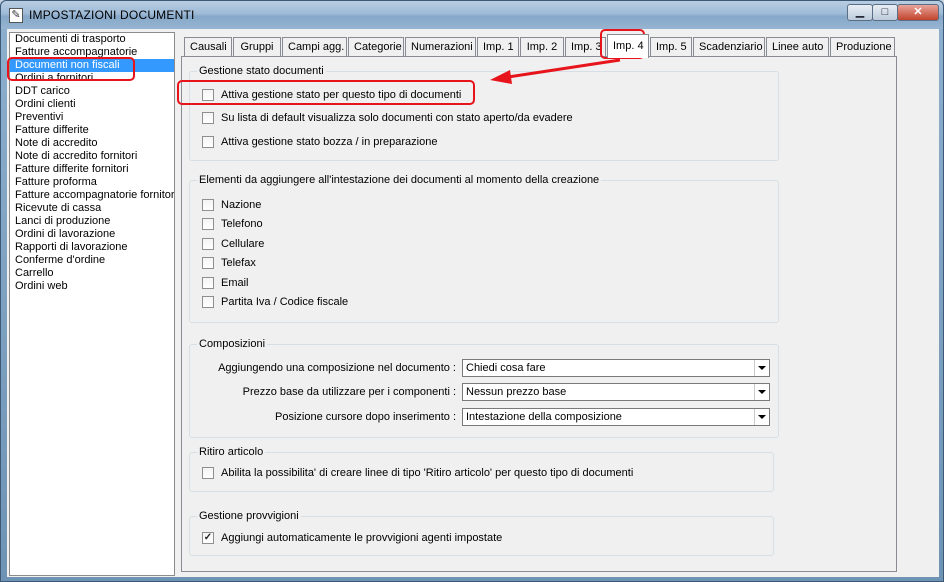 The width and height of the screenshot is (944, 582). What do you see at coordinates (92, 156) in the screenshot?
I see `doc-type-item: Note di accredito fornitori` at bounding box center [92, 156].